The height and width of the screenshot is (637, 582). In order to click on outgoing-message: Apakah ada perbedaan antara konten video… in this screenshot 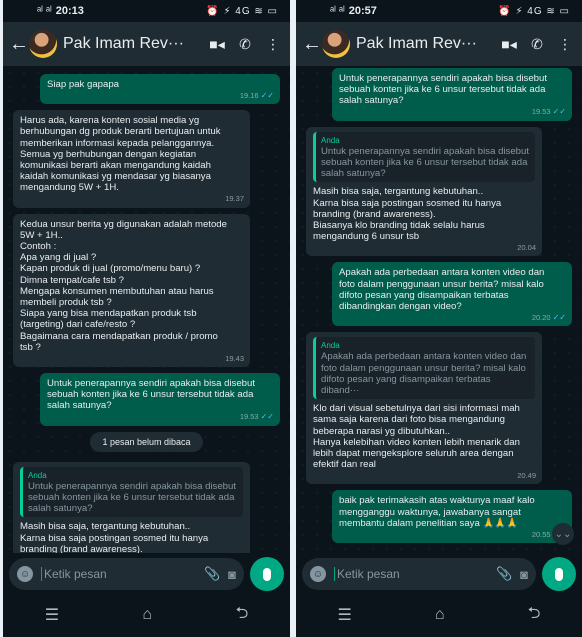, I will do `click(452, 294)`.